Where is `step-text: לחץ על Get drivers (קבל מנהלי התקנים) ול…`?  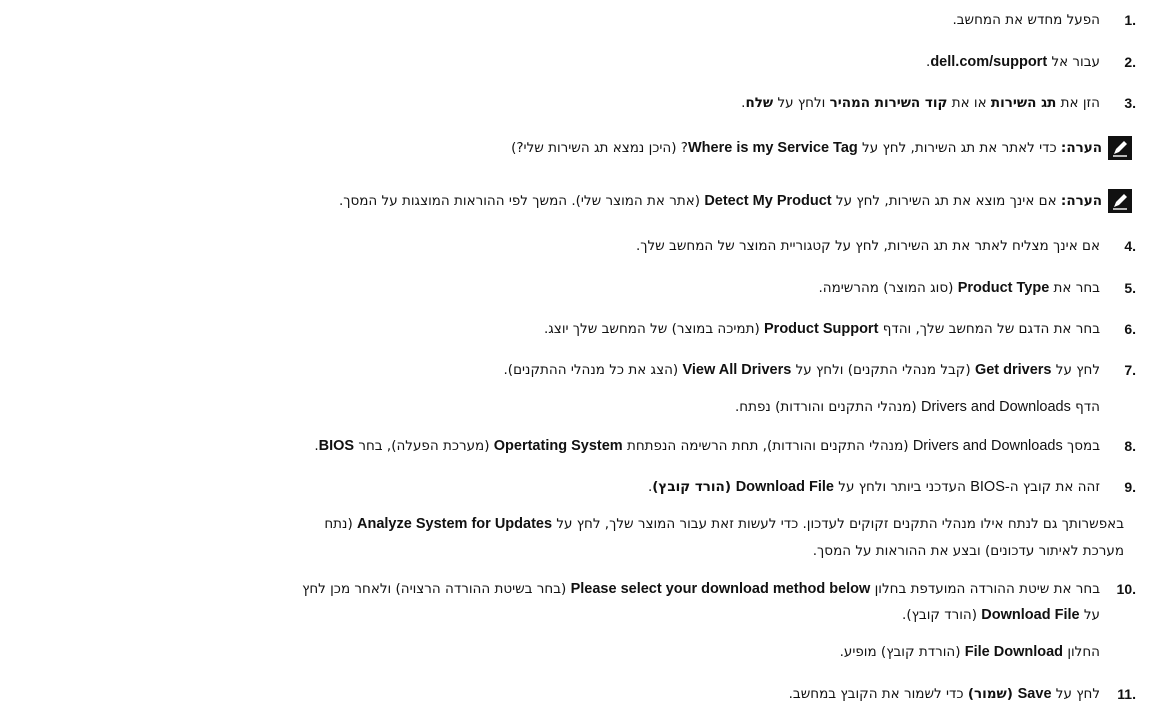 step-text: לחץ על Get drivers (קבל מנהלי התקנים) ול… is located at coordinates (801, 370).